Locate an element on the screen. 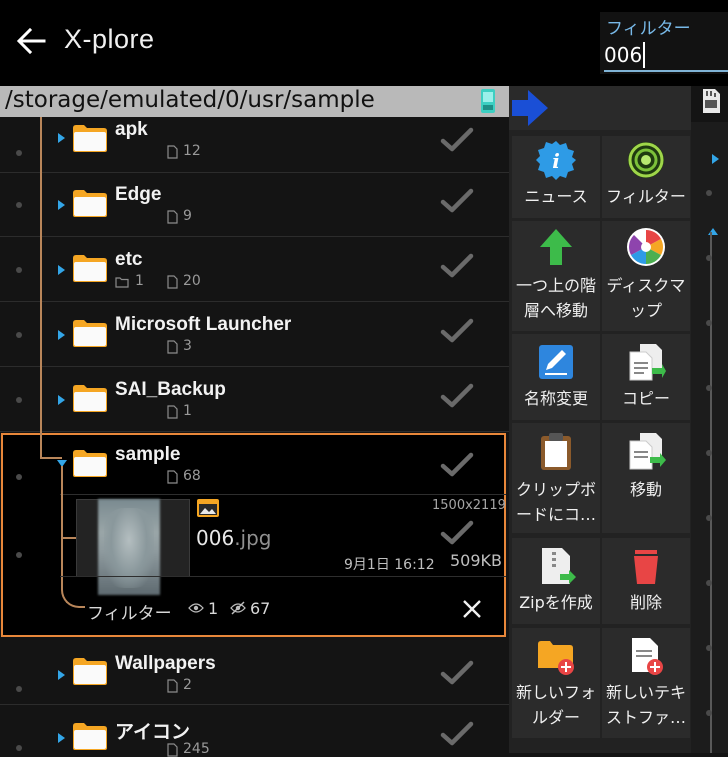 The image size is (728, 757). image-file-icon is located at coordinates (208, 508).